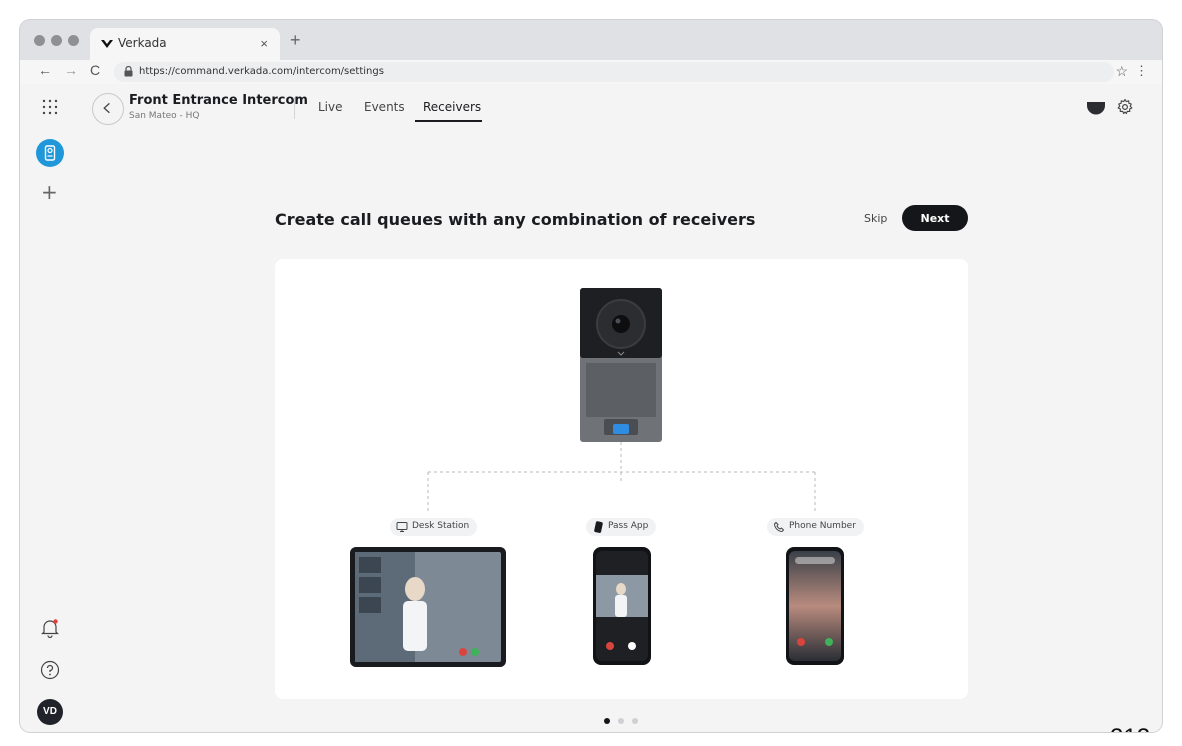 This screenshot has height=746, width=1182. I want to click on header-divider, so click(294, 108).